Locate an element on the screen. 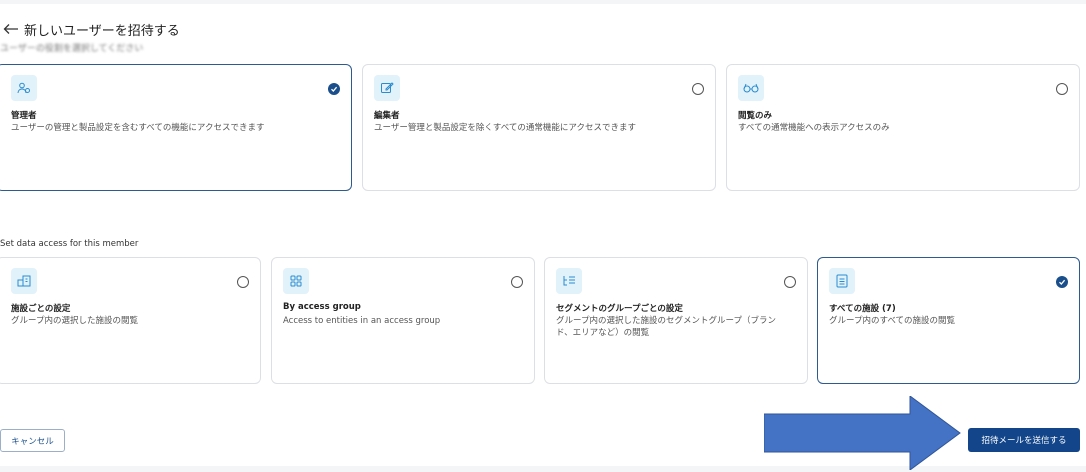  annotation-arrow-icon is located at coordinates (862, 433).